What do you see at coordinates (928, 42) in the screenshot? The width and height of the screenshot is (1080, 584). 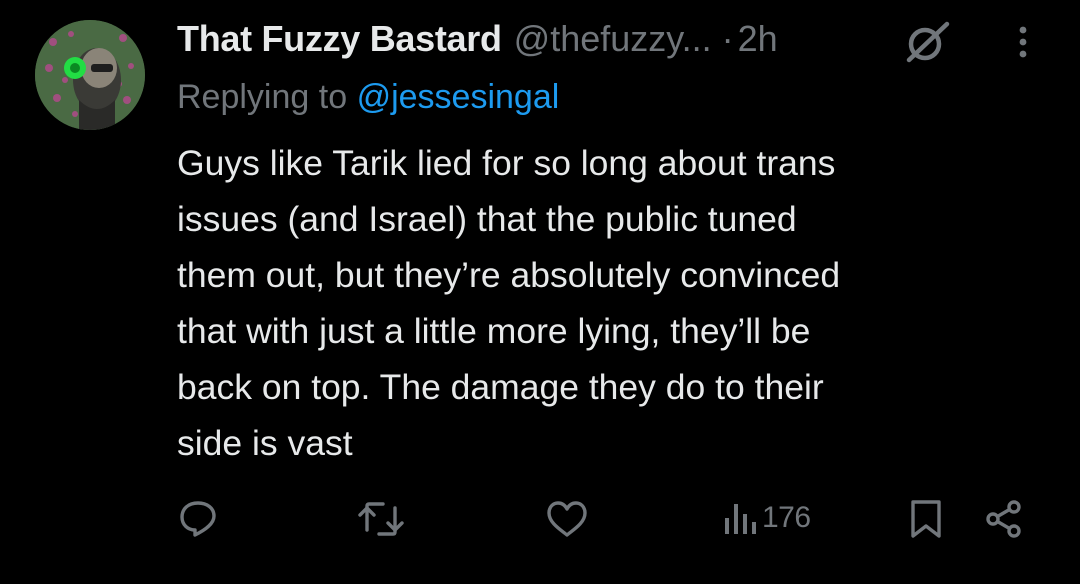 I see `grok-icon` at bounding box center [928, 42].